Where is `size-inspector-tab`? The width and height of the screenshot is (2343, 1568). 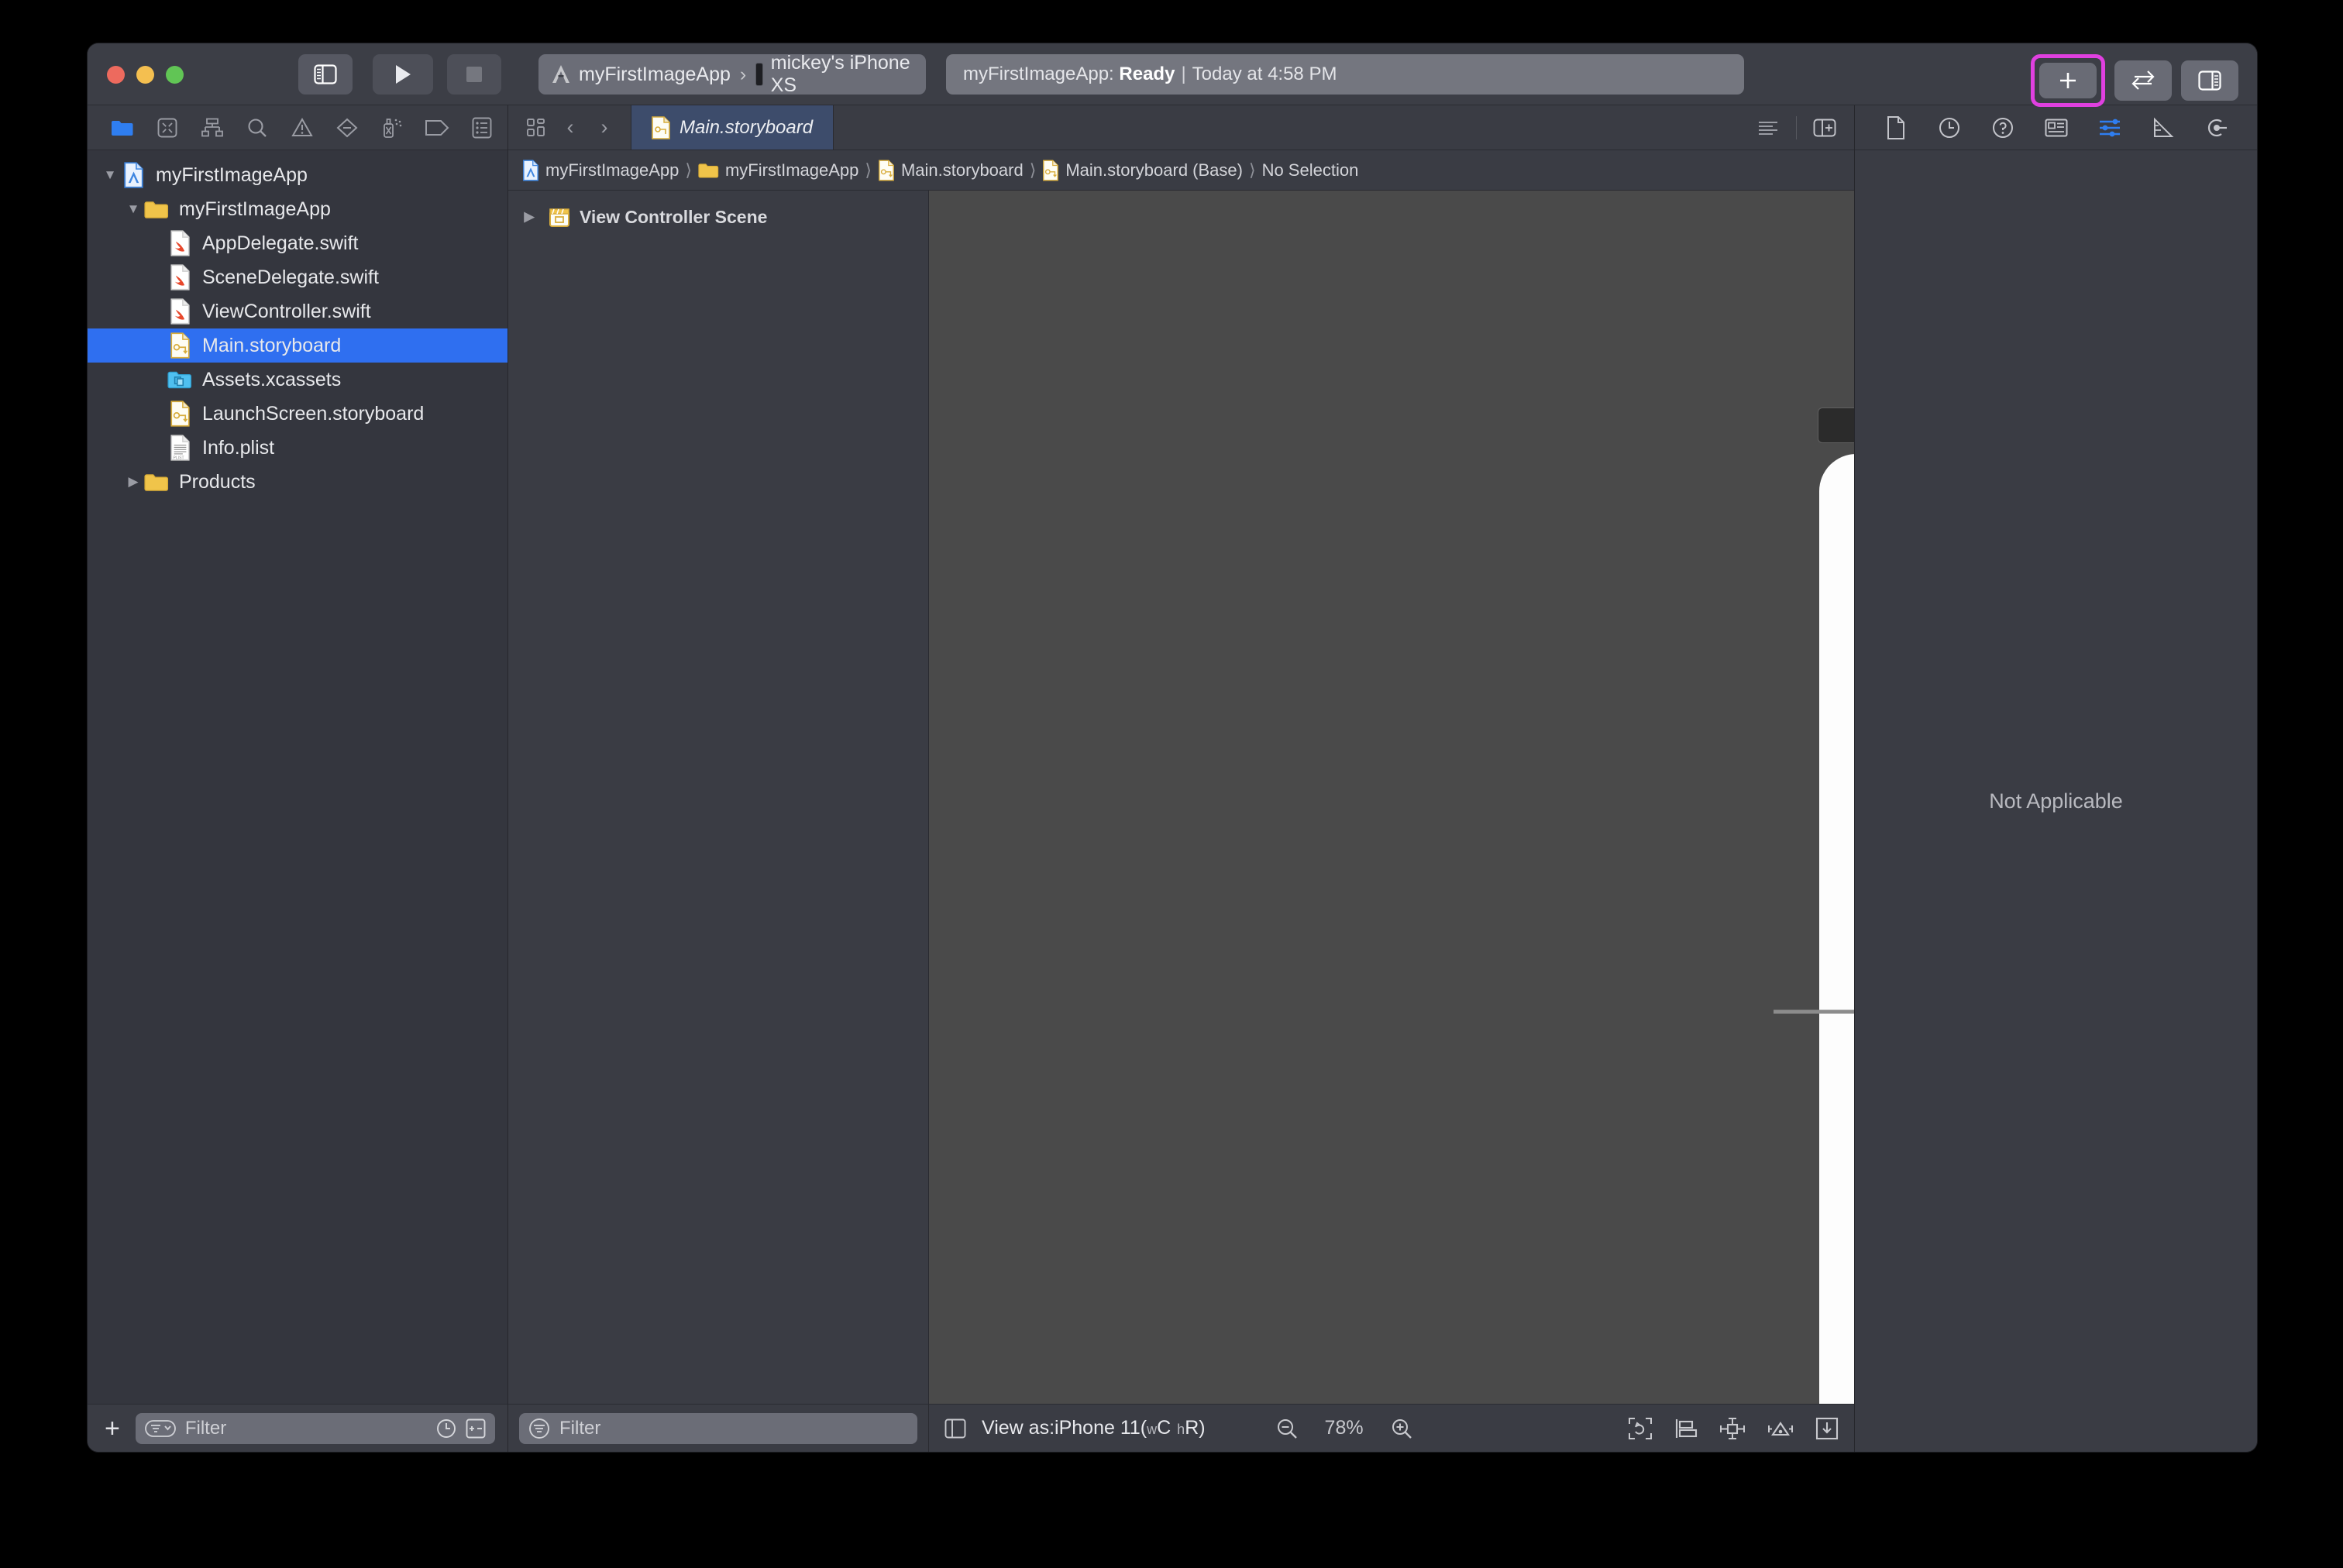
size-inspector-tab is located at coordinates (2163, 127).